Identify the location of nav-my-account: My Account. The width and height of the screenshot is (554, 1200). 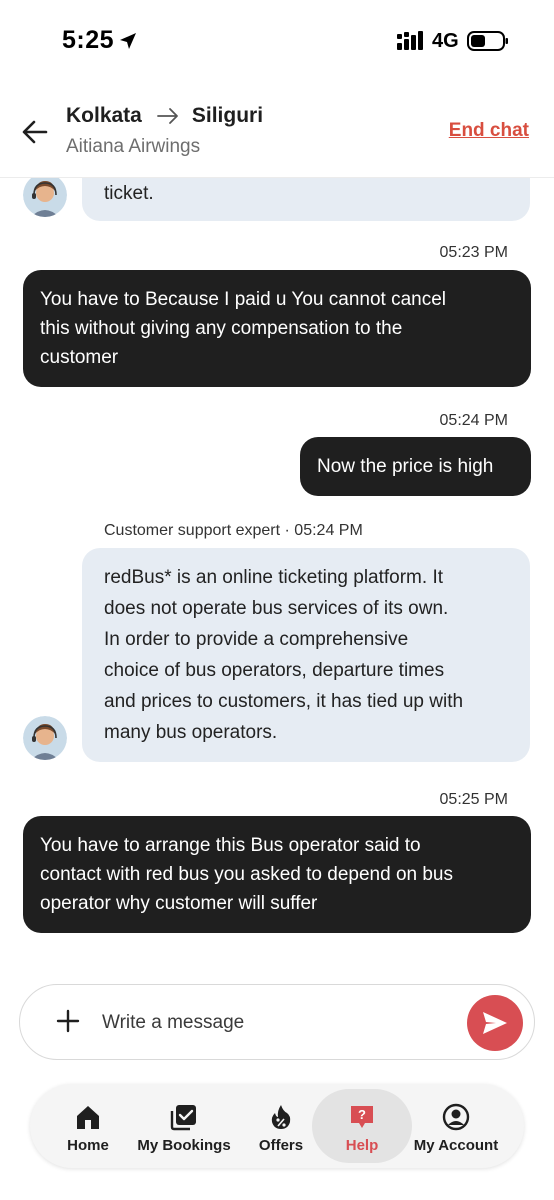
(456, 1126).